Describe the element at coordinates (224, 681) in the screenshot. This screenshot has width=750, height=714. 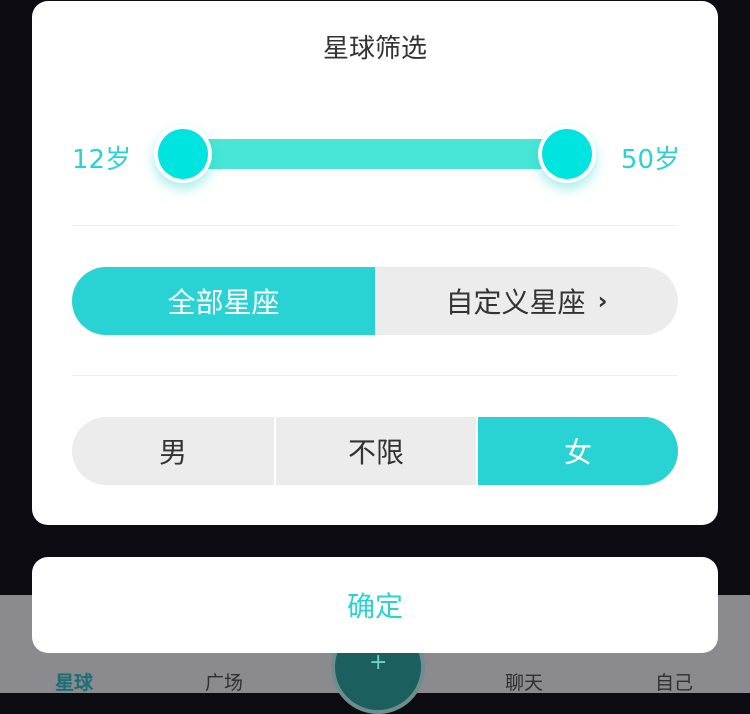
I see `tab-square: 广场` at that location.